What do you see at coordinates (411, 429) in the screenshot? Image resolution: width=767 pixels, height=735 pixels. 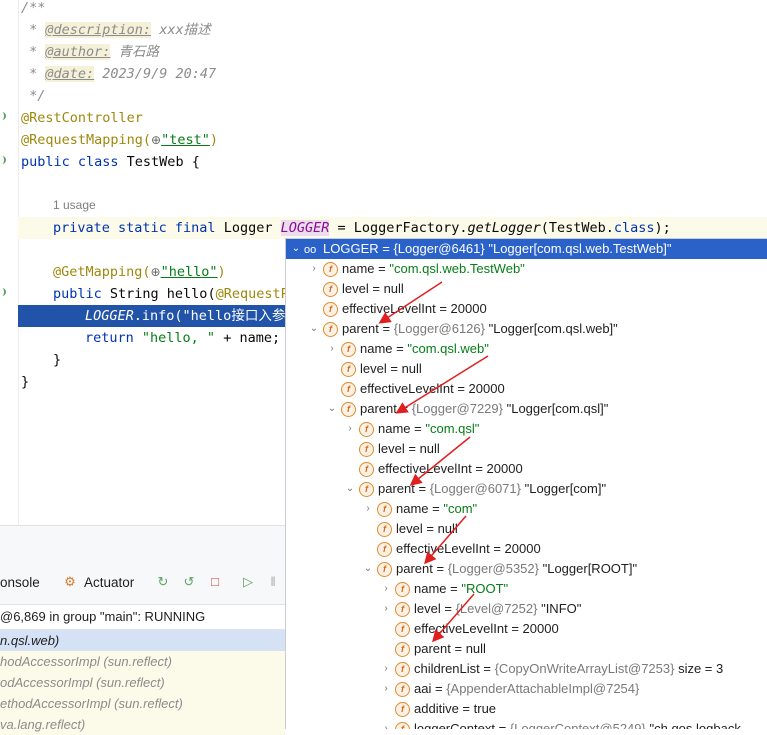 I see `variable-node: › f name = "com.qsl"` at bounding box center [411, 429].